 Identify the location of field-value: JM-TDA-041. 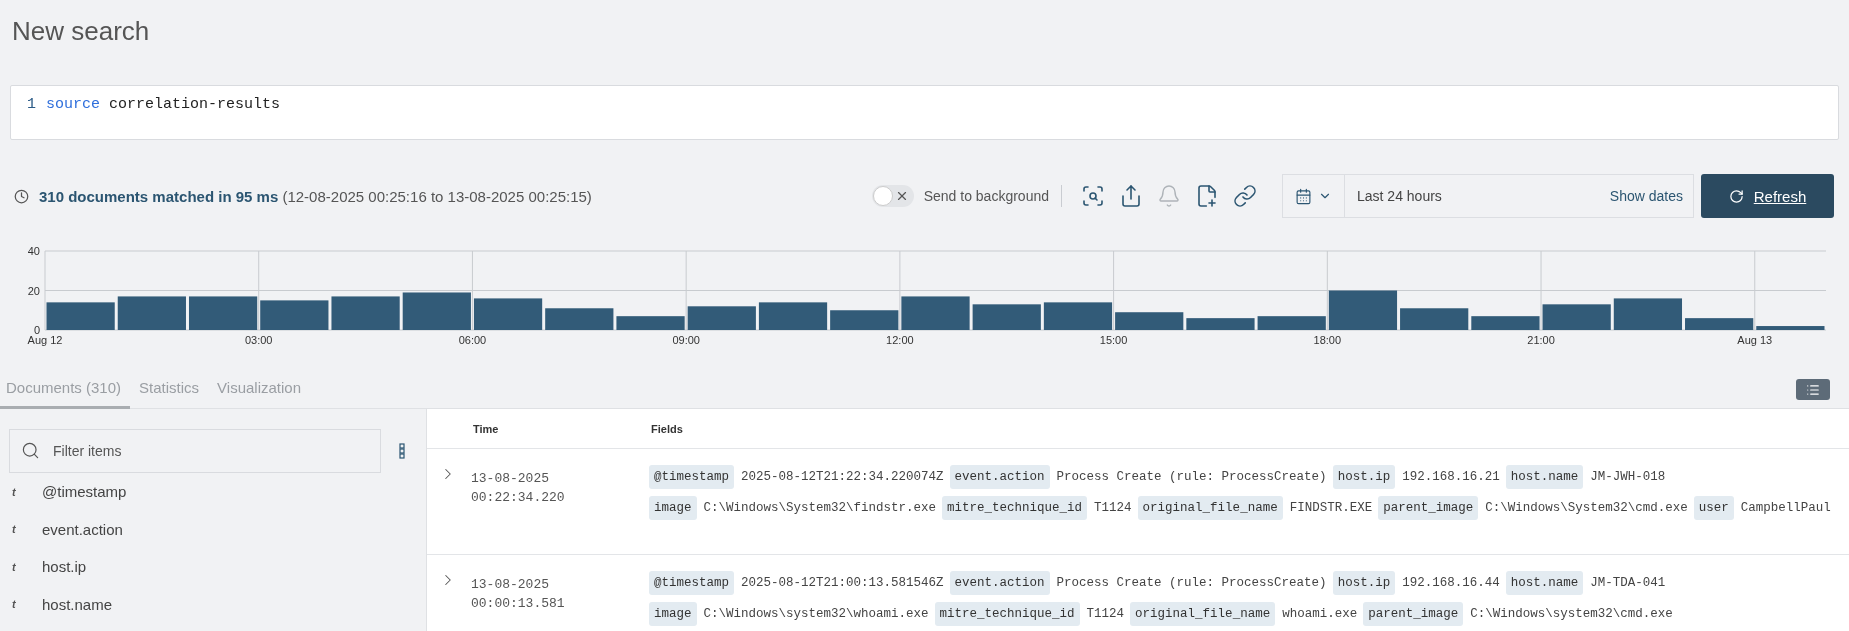
(1628, 583).